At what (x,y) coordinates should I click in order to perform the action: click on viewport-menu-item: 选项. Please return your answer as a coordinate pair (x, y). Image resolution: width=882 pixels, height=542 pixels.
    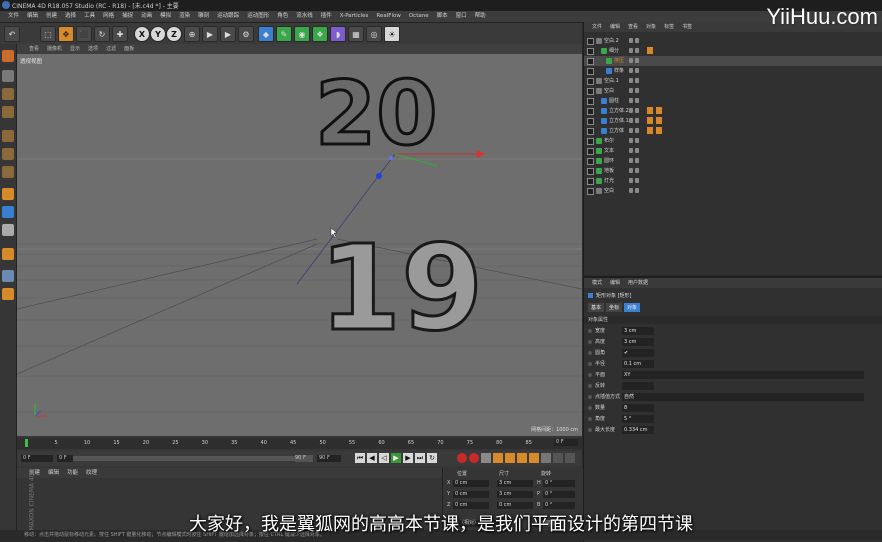
    Looking at the image, I should click on (93, 49).